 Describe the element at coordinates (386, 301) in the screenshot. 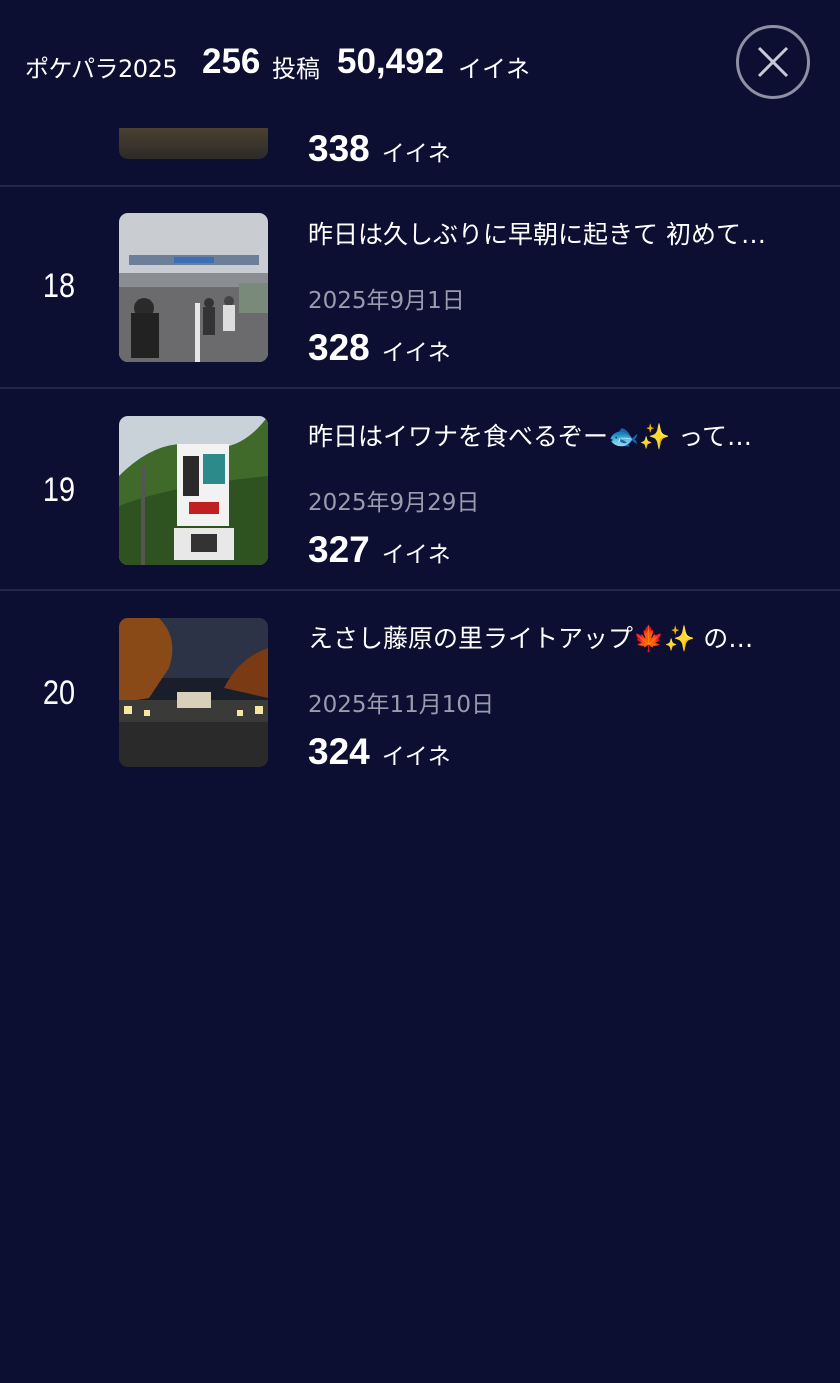

I see `post-date: 2025年9月1日` at that location.